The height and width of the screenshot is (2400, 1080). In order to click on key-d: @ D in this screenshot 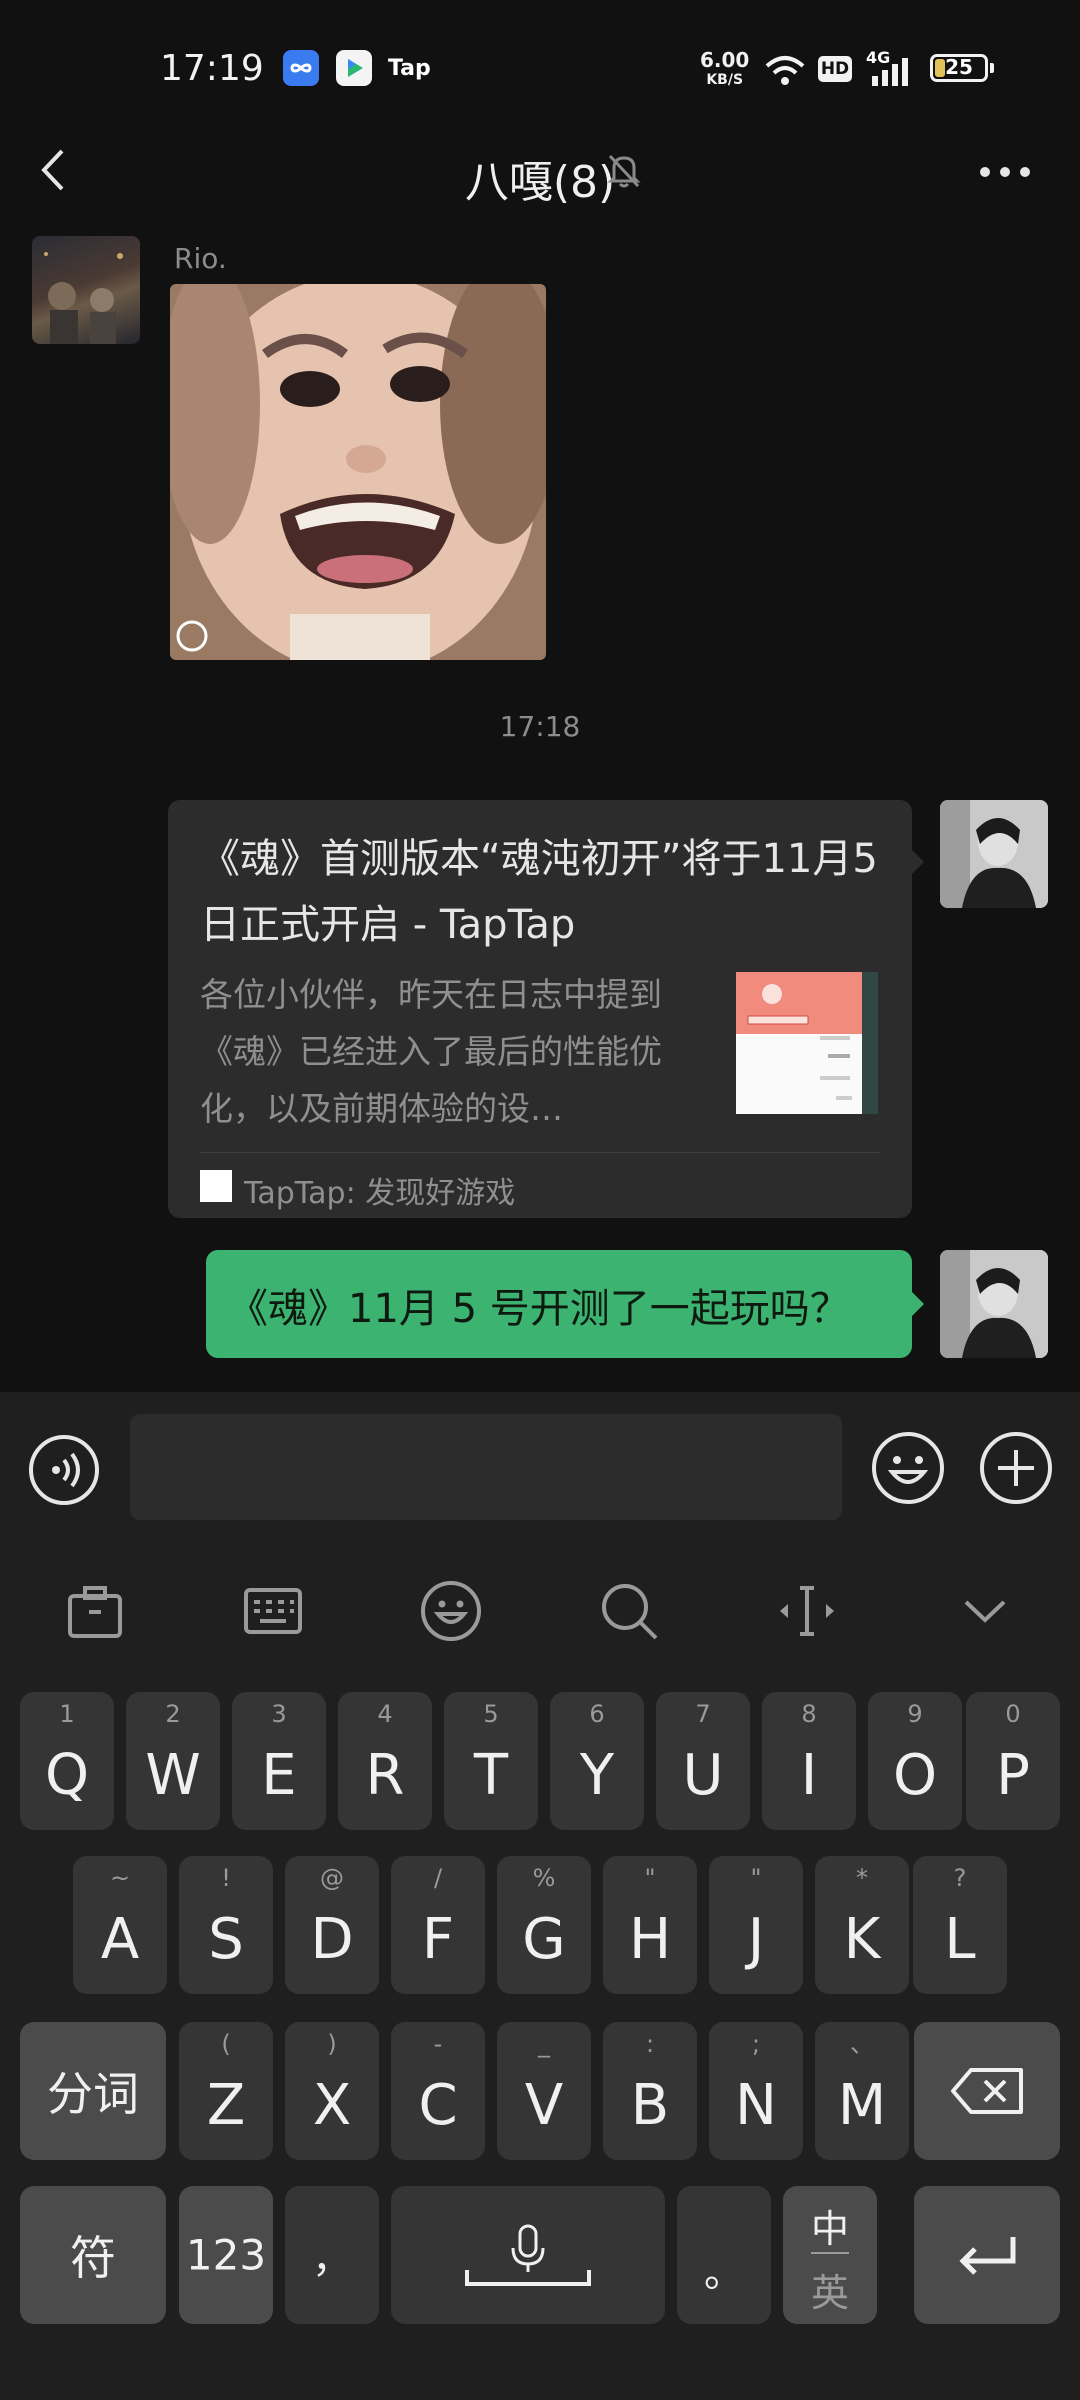, I will do `click(332, 1925)`.